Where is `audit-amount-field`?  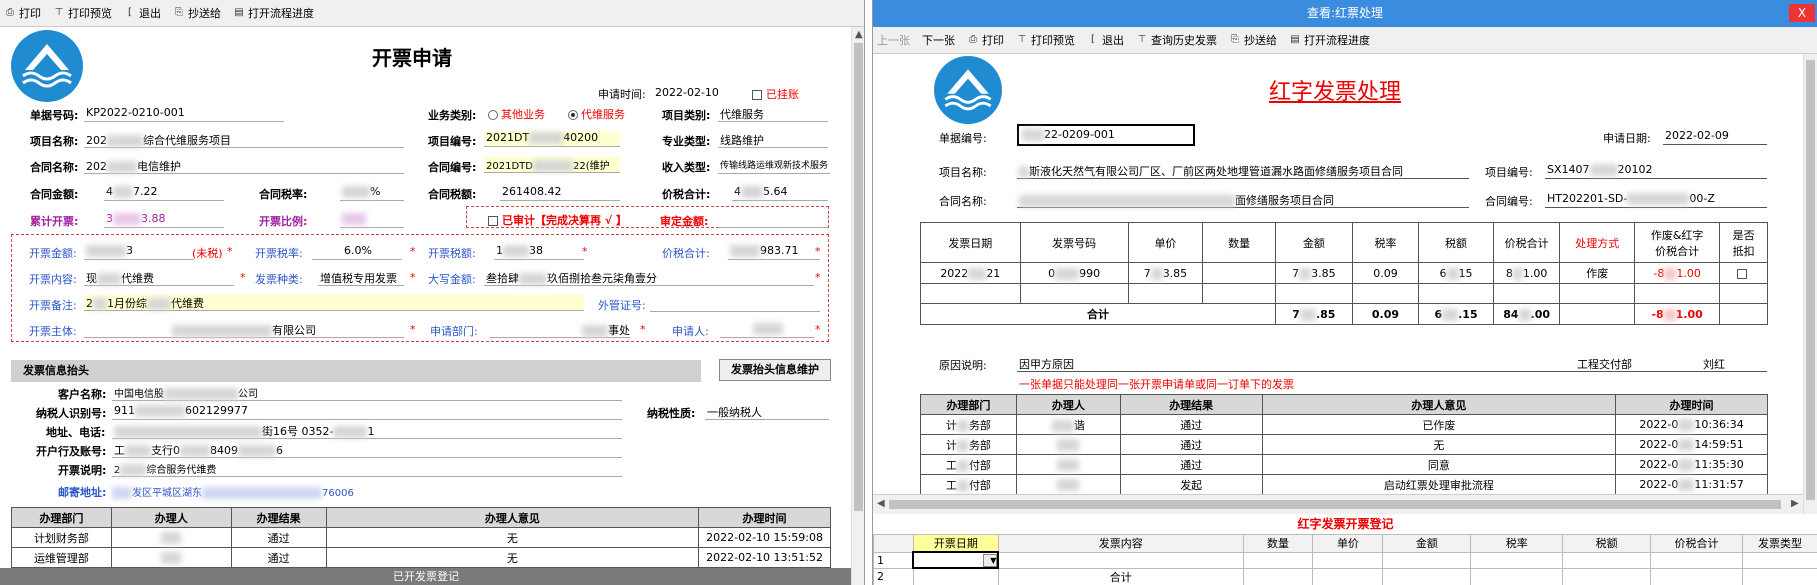
audit-amount-field is located at coordinates (773, 220).